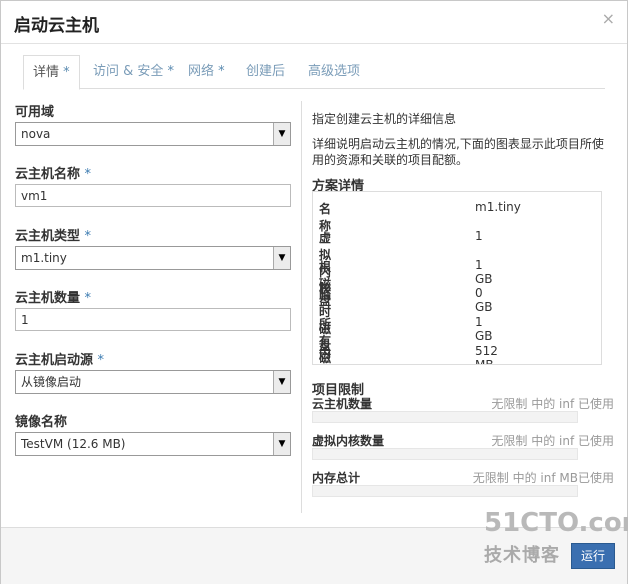 The image size is (628, 584). Describe the element at coordinates (153, 134) in the screenshot. I see `availability-zone-select: nova ▼` at that location.